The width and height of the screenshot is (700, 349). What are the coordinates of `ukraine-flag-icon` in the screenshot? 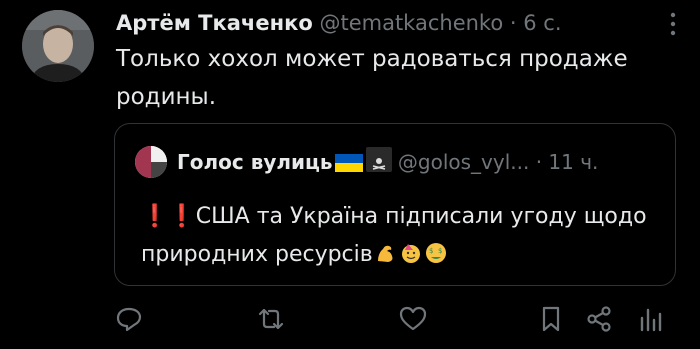 It's located at (348, 159).